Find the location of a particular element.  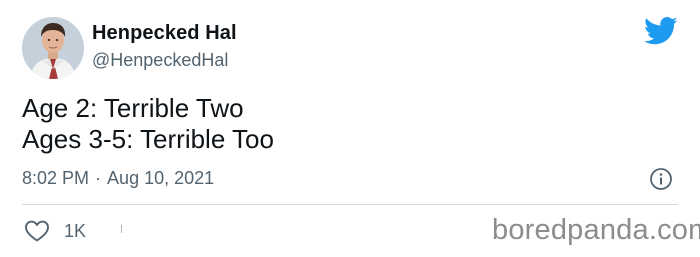

tweet-line: Age 2: Terrible Two is located at coordinates (133, 108).